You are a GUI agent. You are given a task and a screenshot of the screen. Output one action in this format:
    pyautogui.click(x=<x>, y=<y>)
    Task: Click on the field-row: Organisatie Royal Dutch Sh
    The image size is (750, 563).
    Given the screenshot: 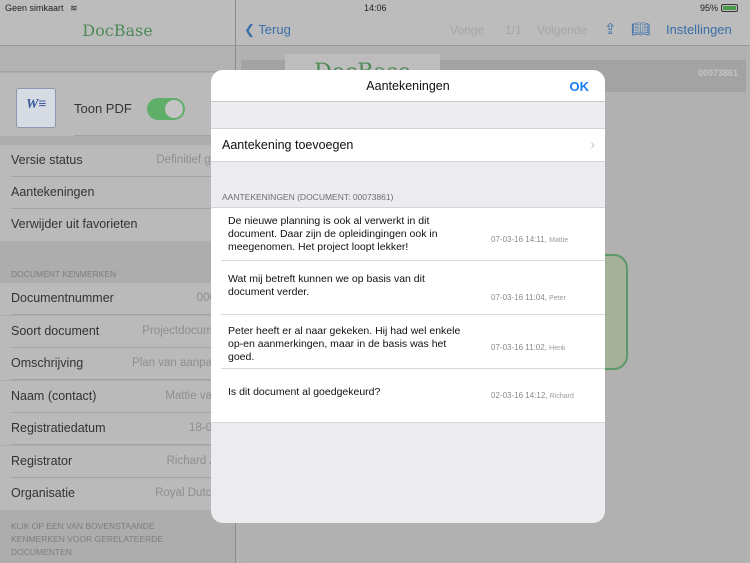 What is the action you would take?
    pyautogui.click(x=117, y=494)
    